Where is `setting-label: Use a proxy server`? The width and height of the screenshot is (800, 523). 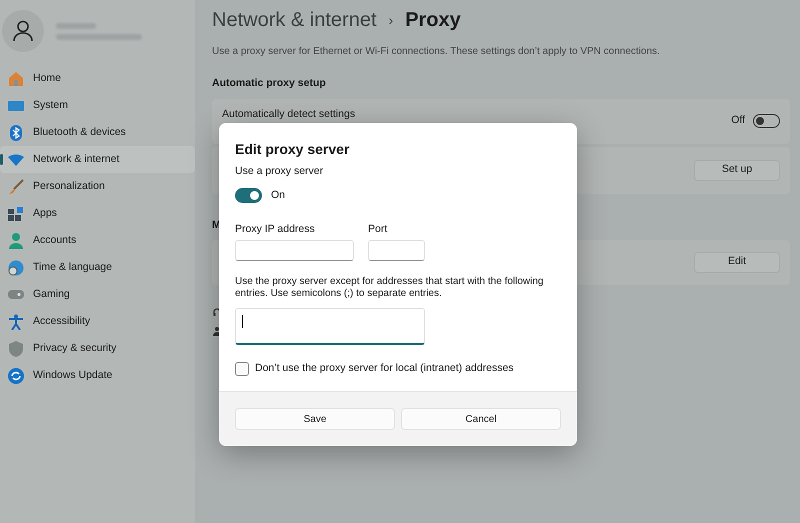
setting-label: Use a proxy server is located at coordinates (279, 171).